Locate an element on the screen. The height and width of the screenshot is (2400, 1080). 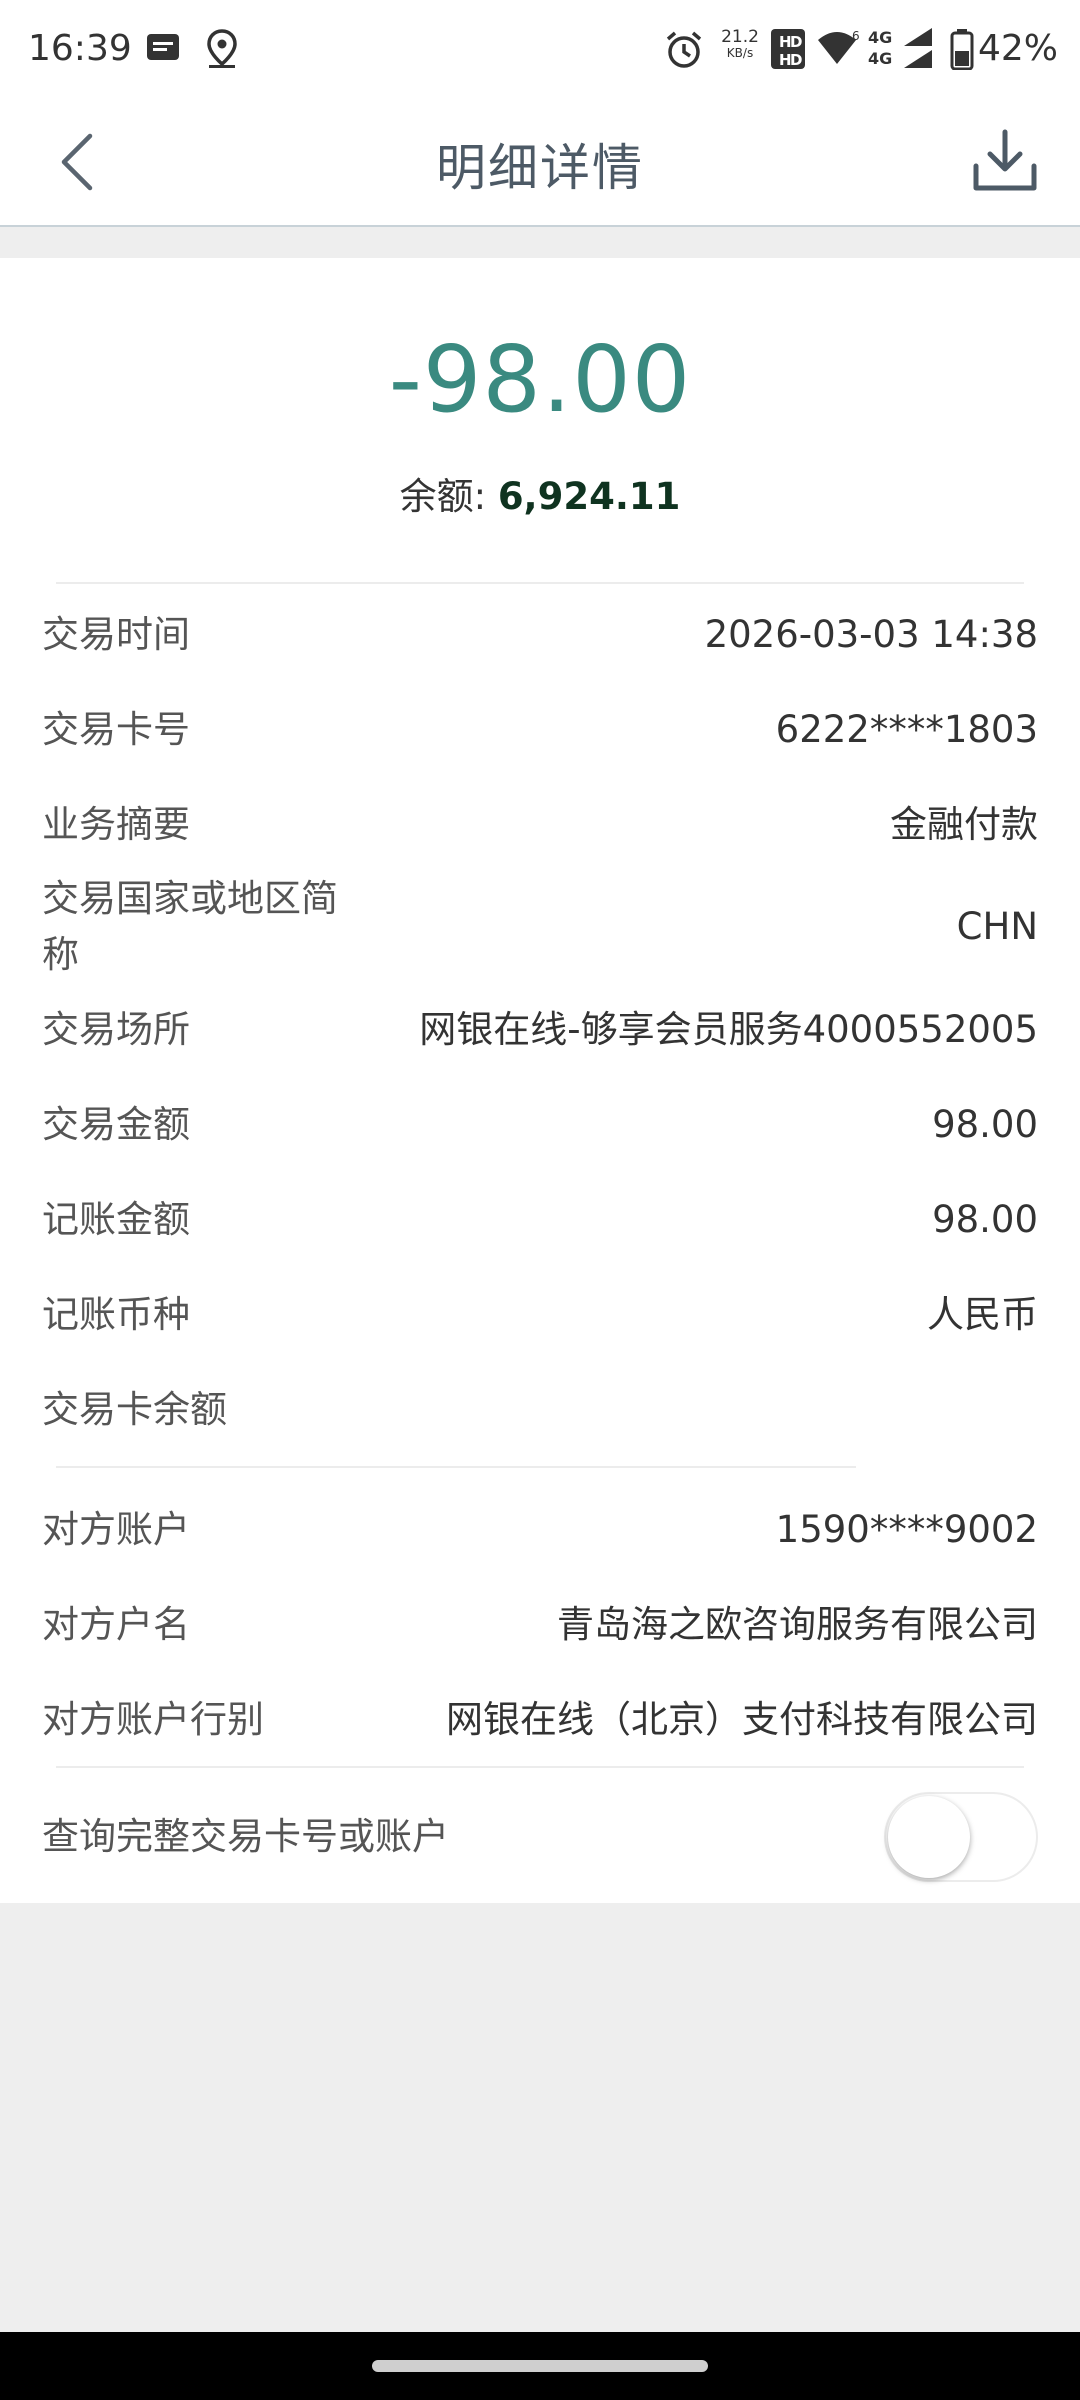
row-label-counterparty-bank: 对方账户行别 is located at coordinates (153, 1719).